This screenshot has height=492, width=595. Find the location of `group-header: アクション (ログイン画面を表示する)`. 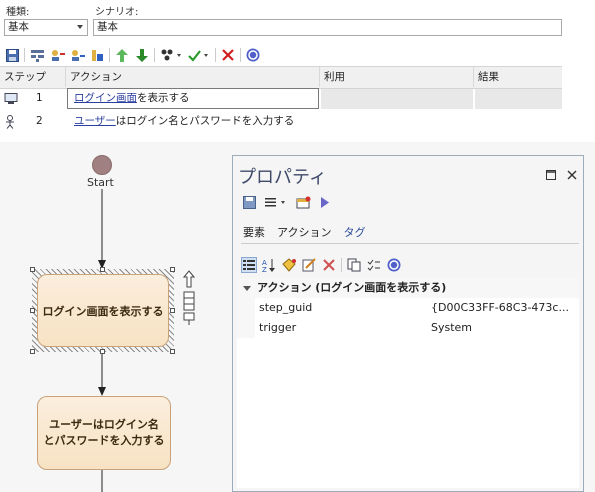

group-header: アクション (ログイン画面を表示する) is located at coordinates (408, 288).